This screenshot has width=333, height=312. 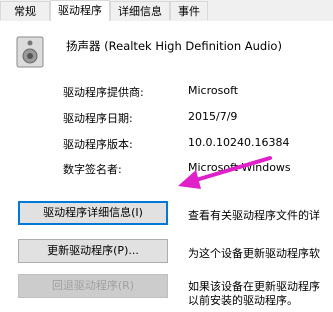 What do you see at coordinates (254, 215) in the screenshot?
I see `driver-details-description: 查看有关驱动程序文件的详` at bounding box center [254, 215].